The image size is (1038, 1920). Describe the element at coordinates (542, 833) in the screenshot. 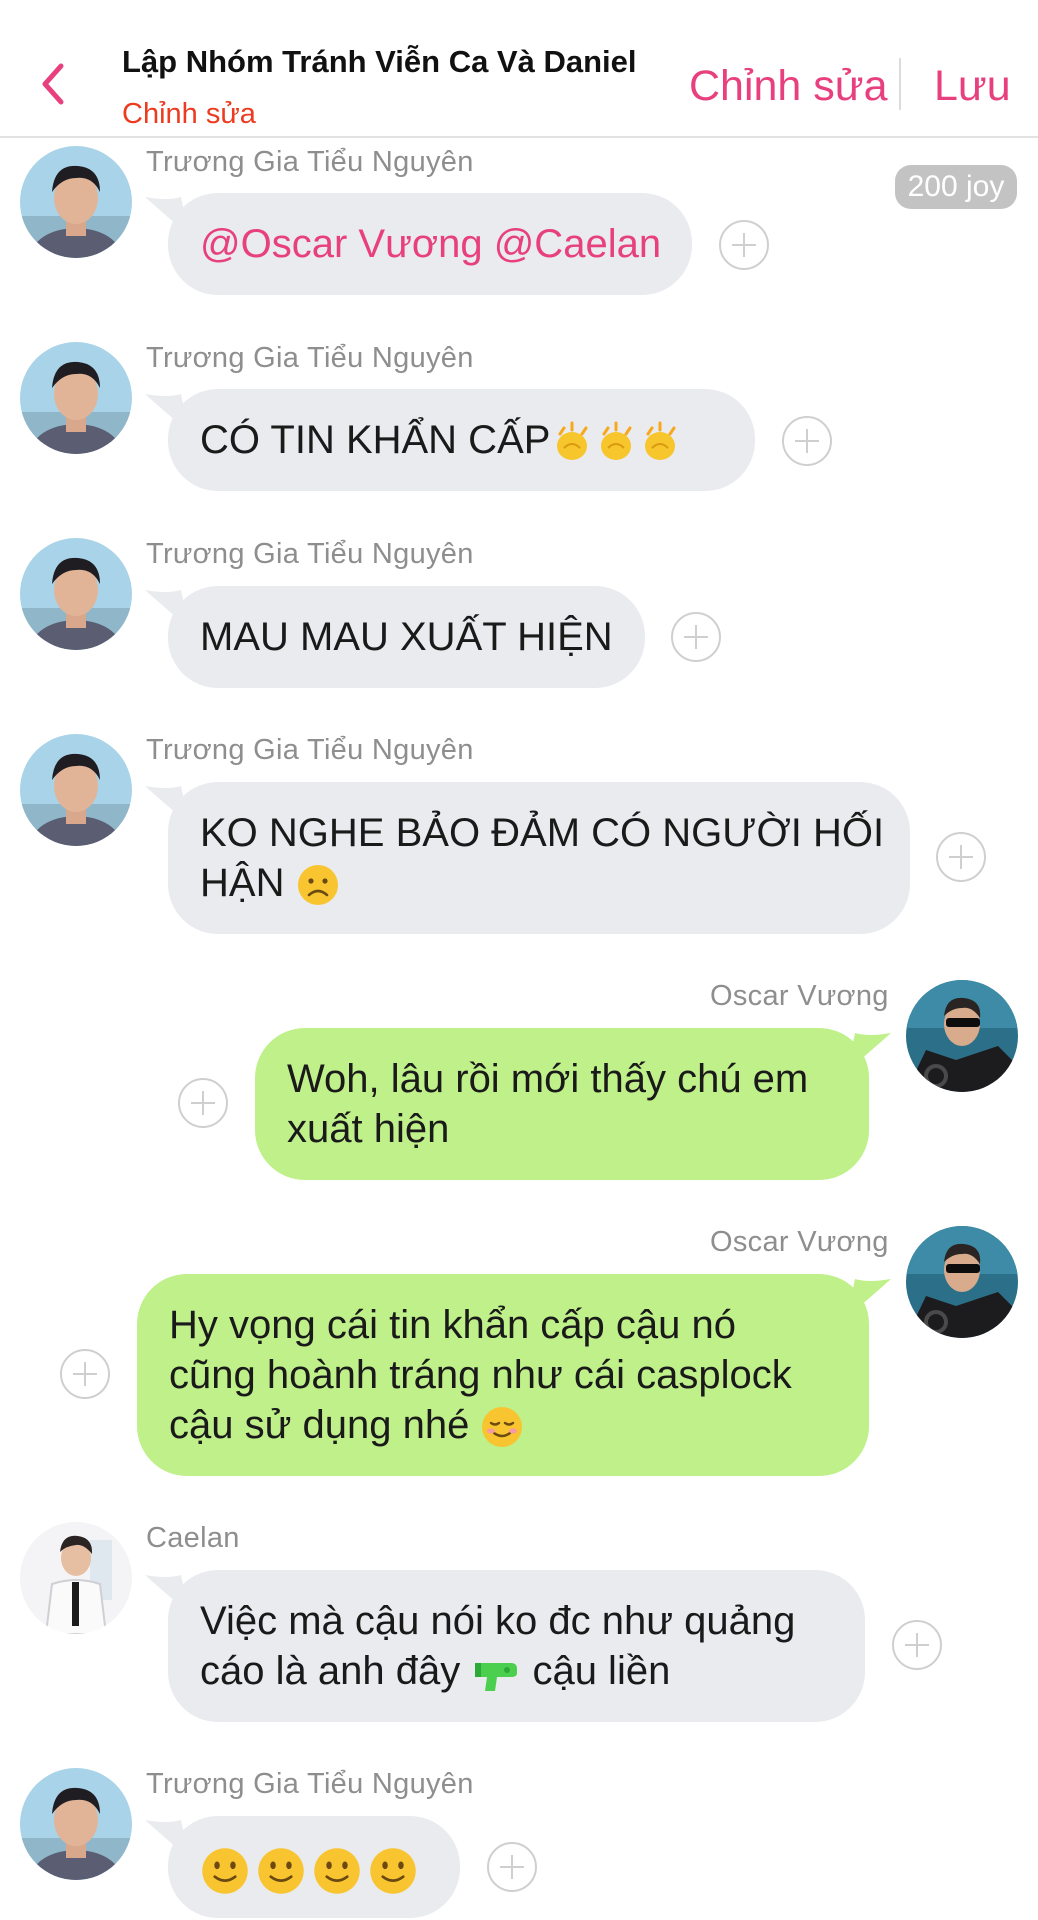

I see `message-text-line: KO NGHE BẢO ĐẢM CÓ NGƯỜI HỐI` at that location.